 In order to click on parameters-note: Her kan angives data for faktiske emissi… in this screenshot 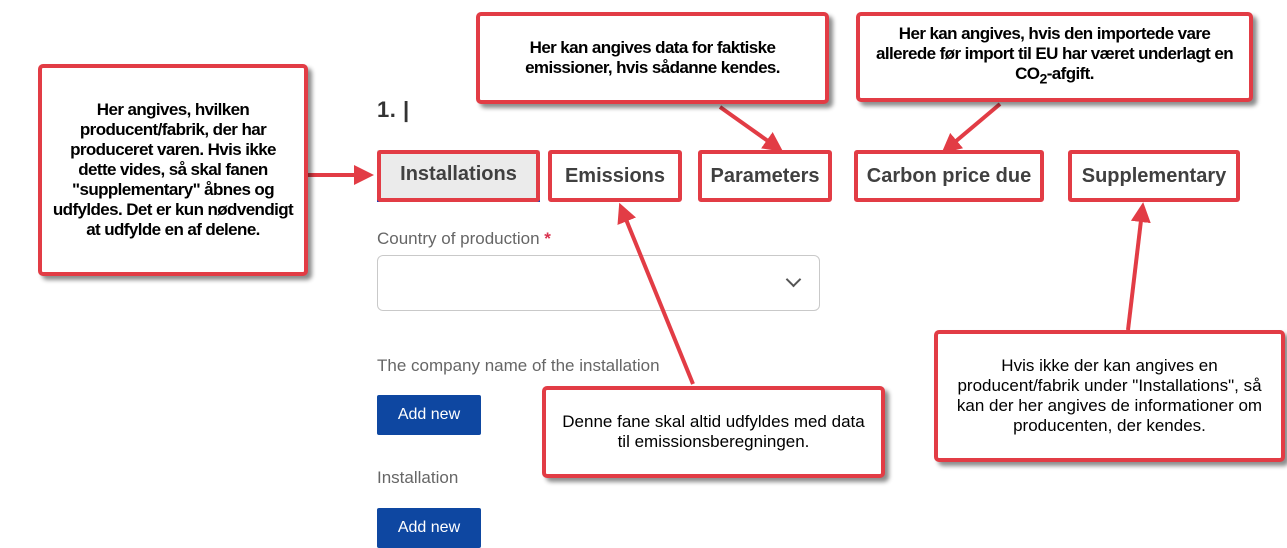, I will do `click(652, 58)`.